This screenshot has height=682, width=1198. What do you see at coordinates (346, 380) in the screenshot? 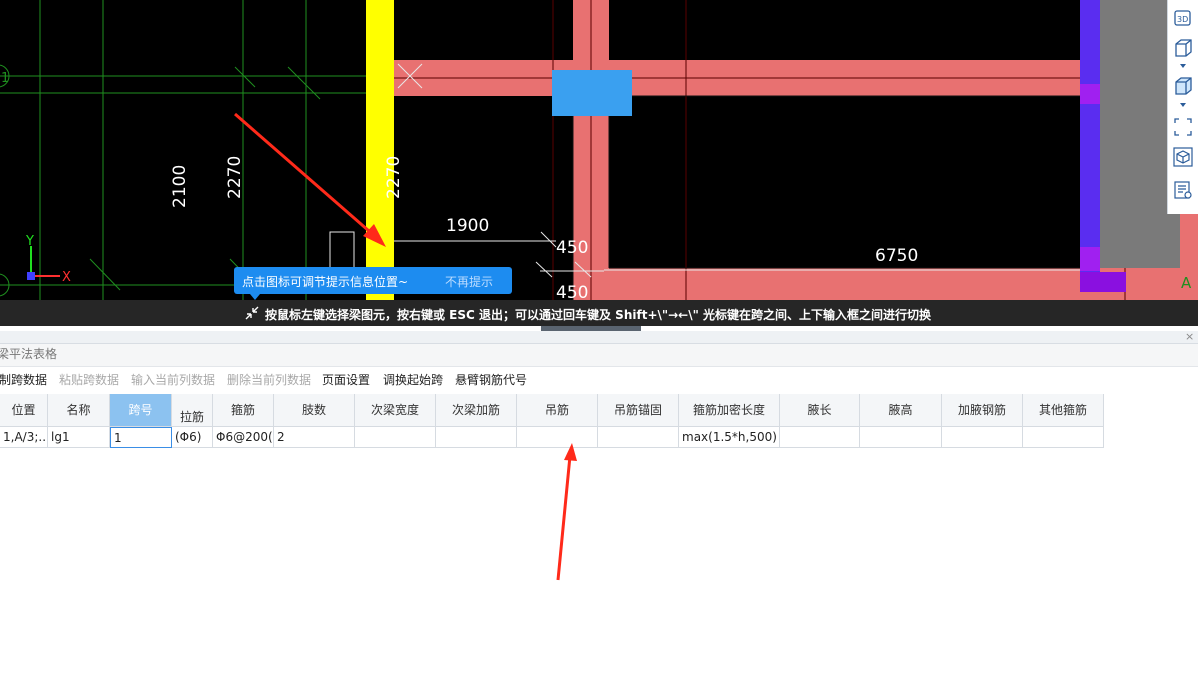
I see `page-setup-button: 页面设置` at bounding box center [346, 380].